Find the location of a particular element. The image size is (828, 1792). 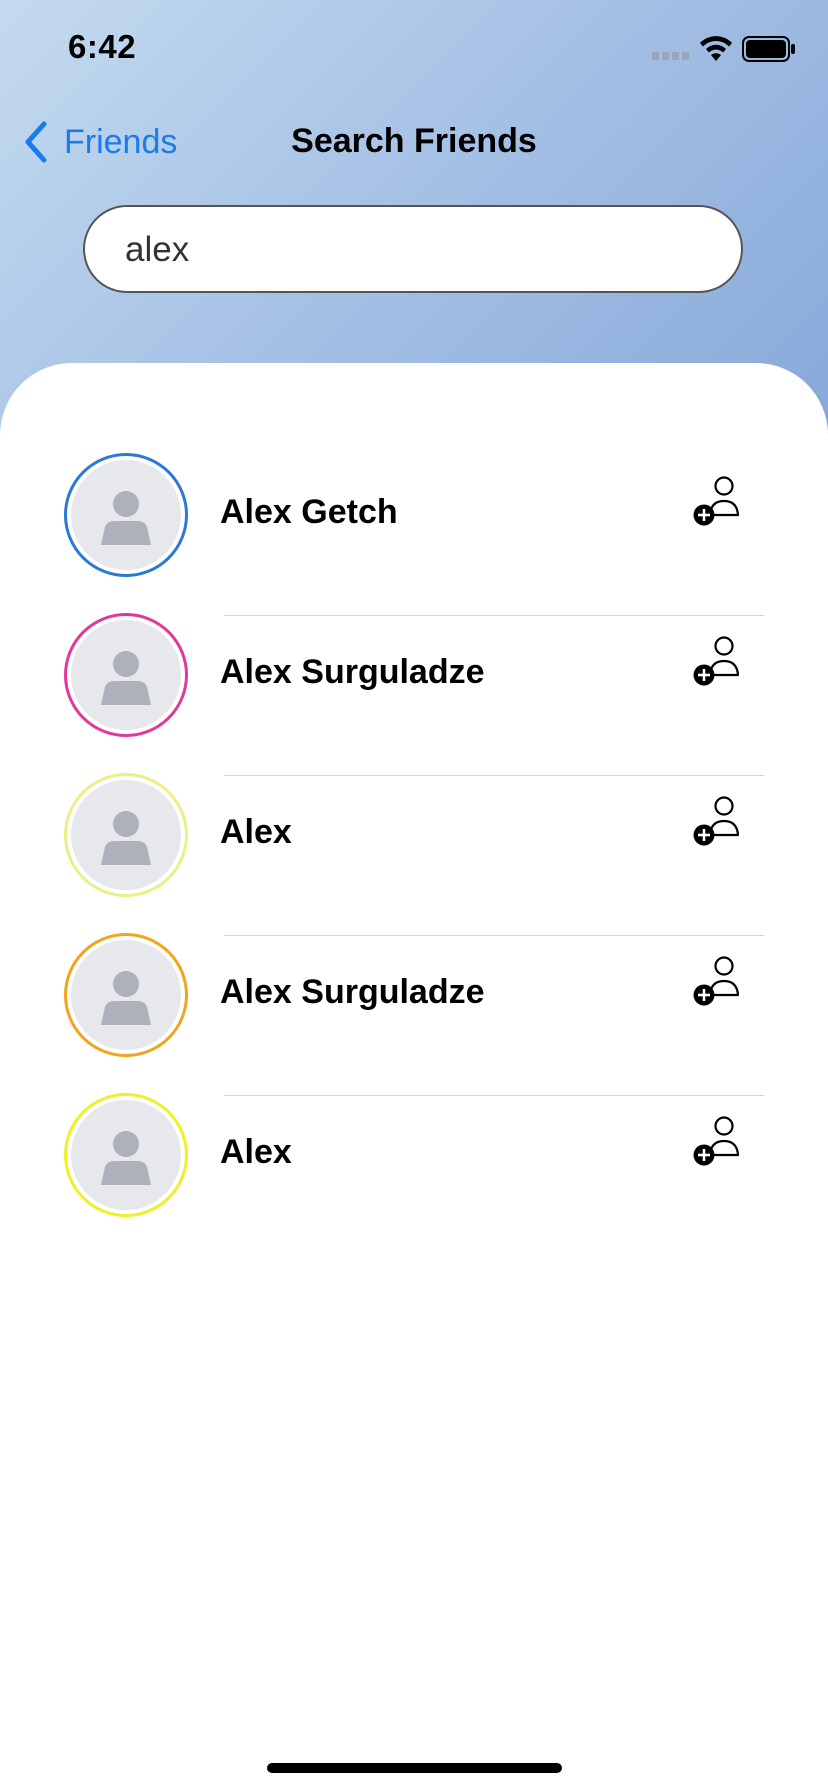

wifi-icon is located at coordinates (716, 48).